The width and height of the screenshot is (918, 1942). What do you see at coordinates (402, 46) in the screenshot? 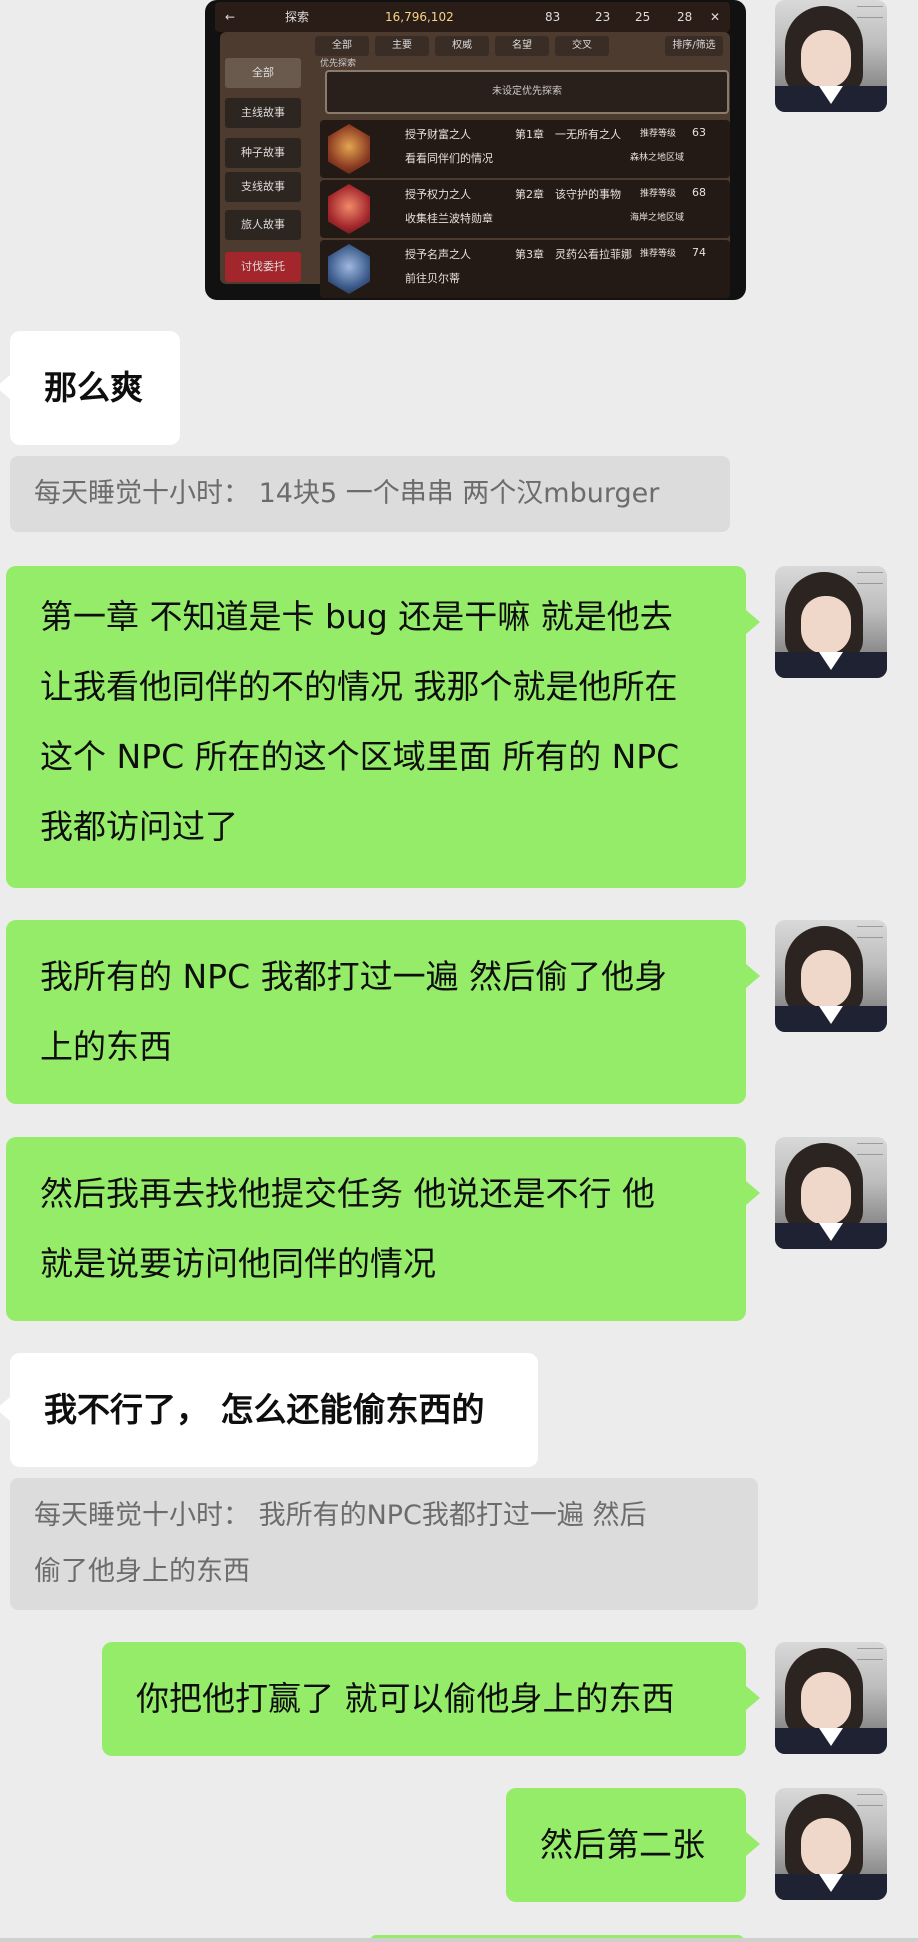
I see `game-tab: 主要` at bounding box center [402, 46].